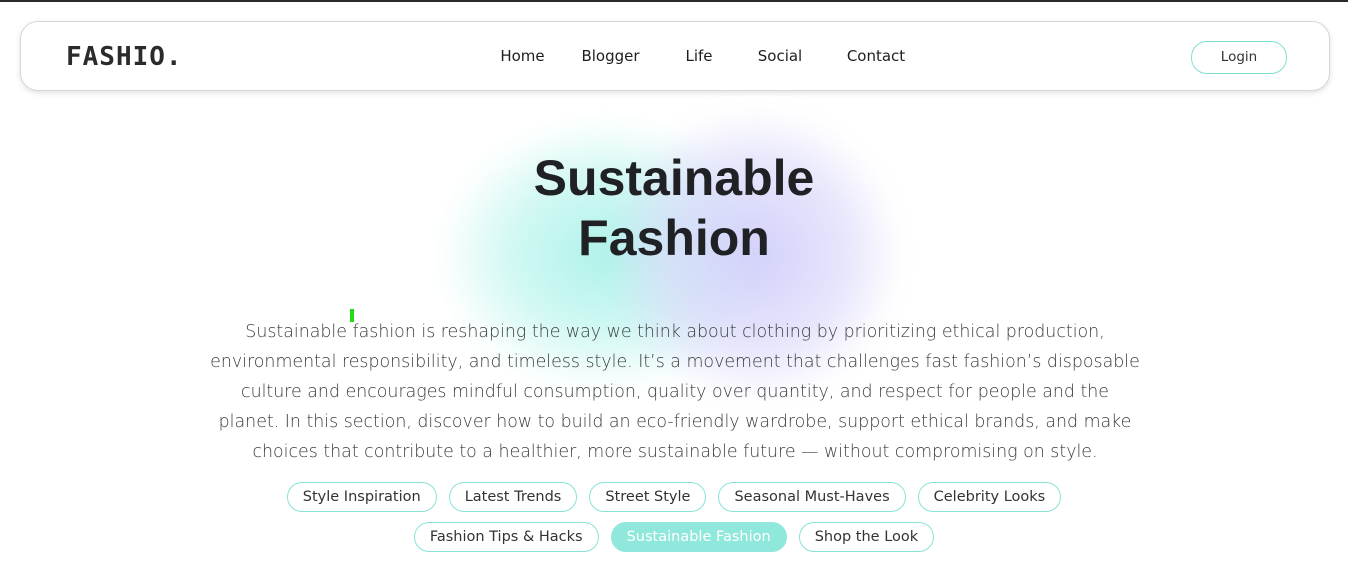 This screenshot has height=578, width=1348. I want to click on nav-link-blogger: Blogger, so click(610, 56).